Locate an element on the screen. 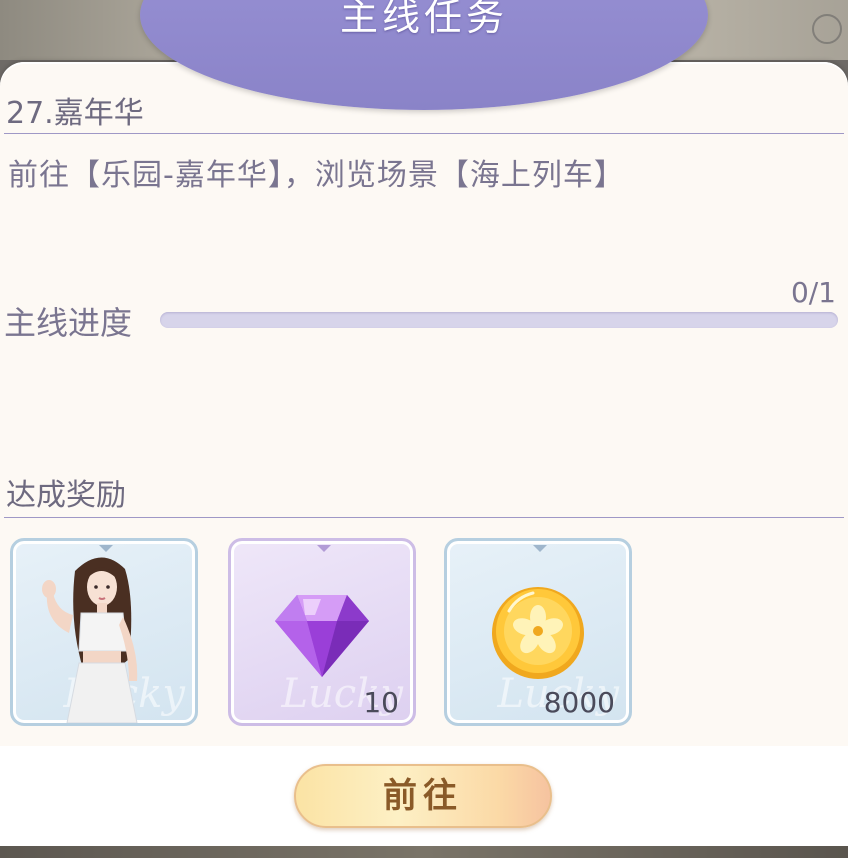 The width and height of the screenshot is (848, 858). reward-quantity: 10 is located at coordinates (381, 702).